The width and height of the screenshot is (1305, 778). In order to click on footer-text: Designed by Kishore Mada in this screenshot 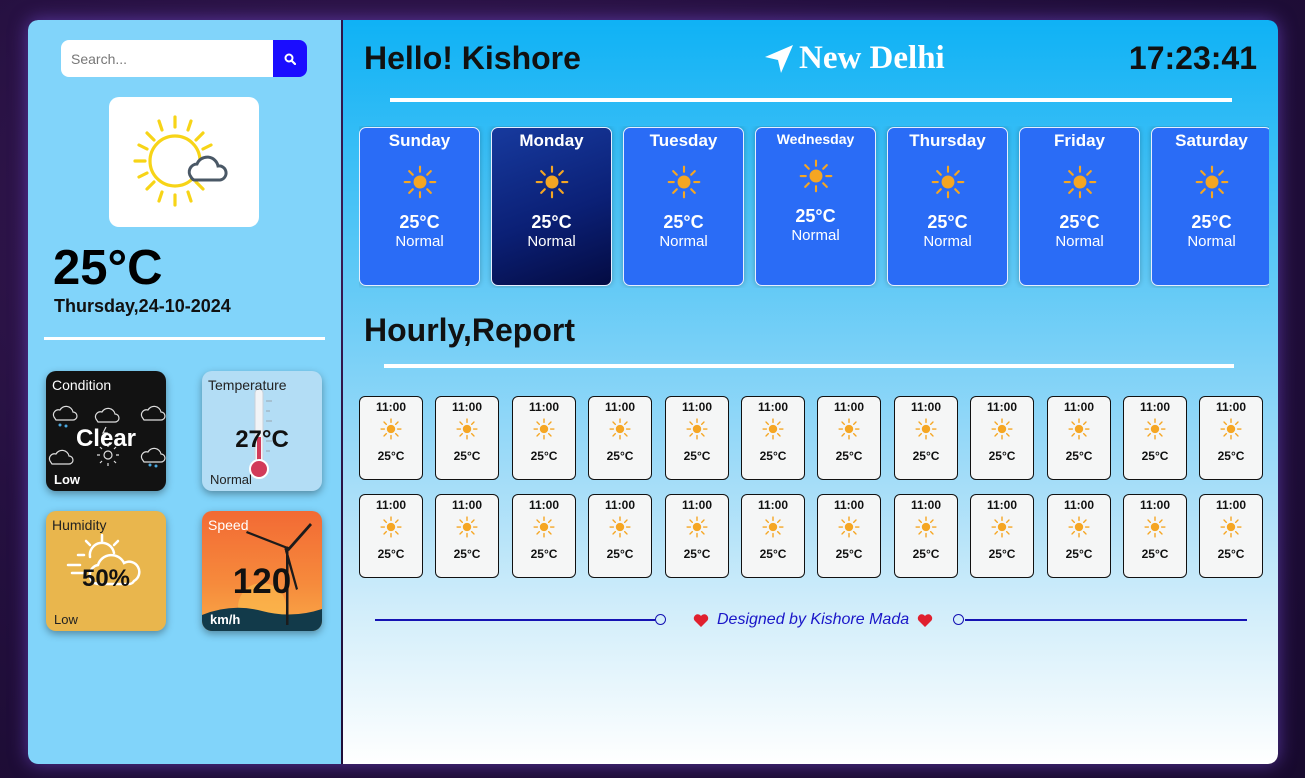, I will do `click(813, 619)`.